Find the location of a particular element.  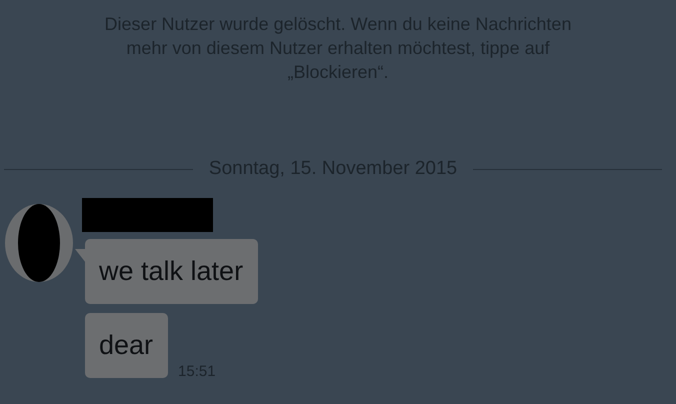

message-bubble: we talk later is located at coordinates (171, 271).